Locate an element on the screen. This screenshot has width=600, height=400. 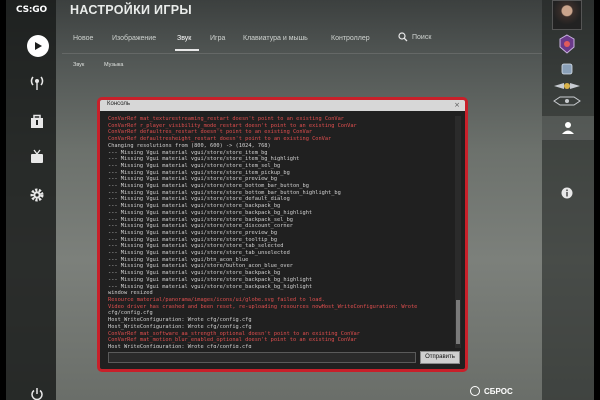
watch-button is located at coordinates (37, 83).